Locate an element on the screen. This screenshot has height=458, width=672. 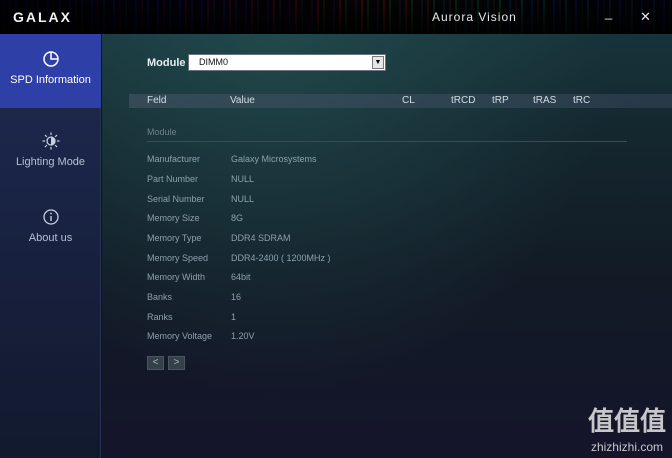
row-value: 1 is located at coordinates (234, 317).